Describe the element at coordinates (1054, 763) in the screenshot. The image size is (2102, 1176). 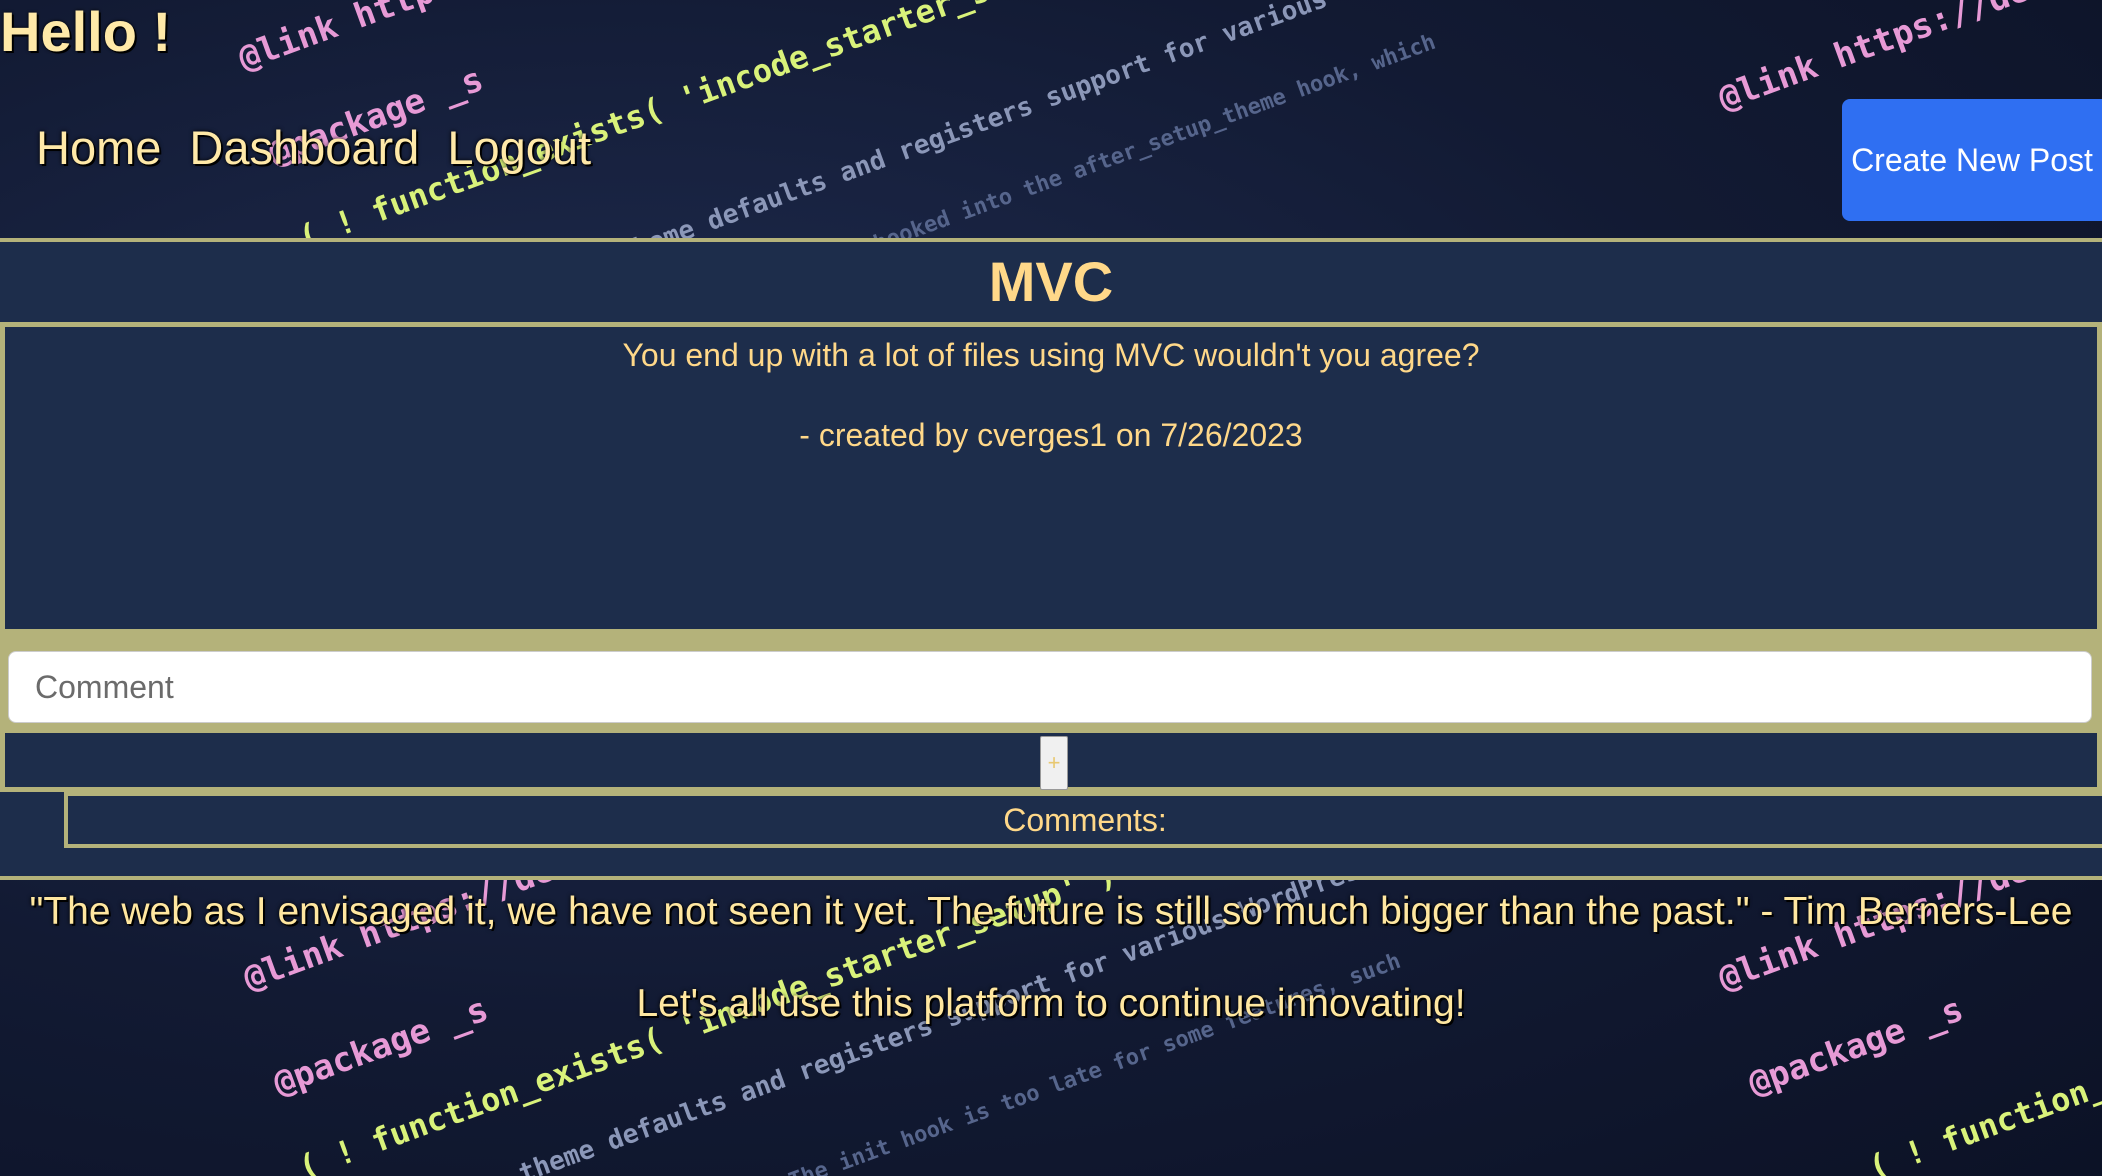
I see `comment-submit-button: +` at that location.